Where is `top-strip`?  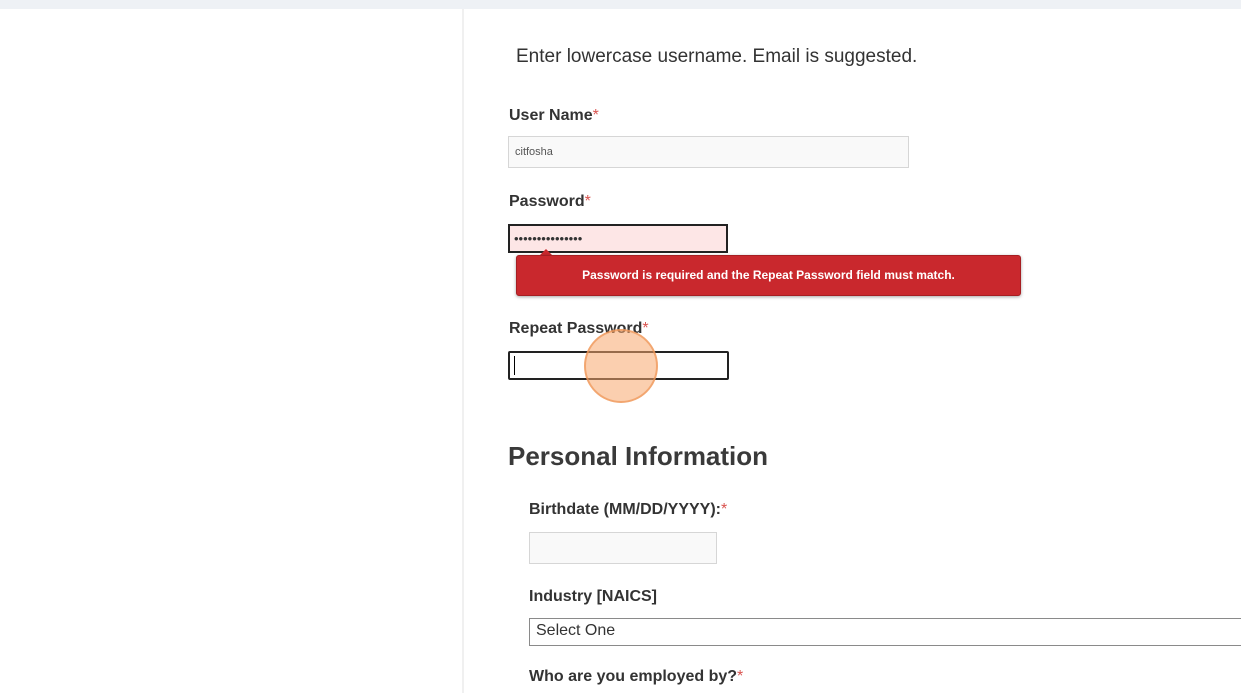
top-strip is located at coordinates (620, 4).